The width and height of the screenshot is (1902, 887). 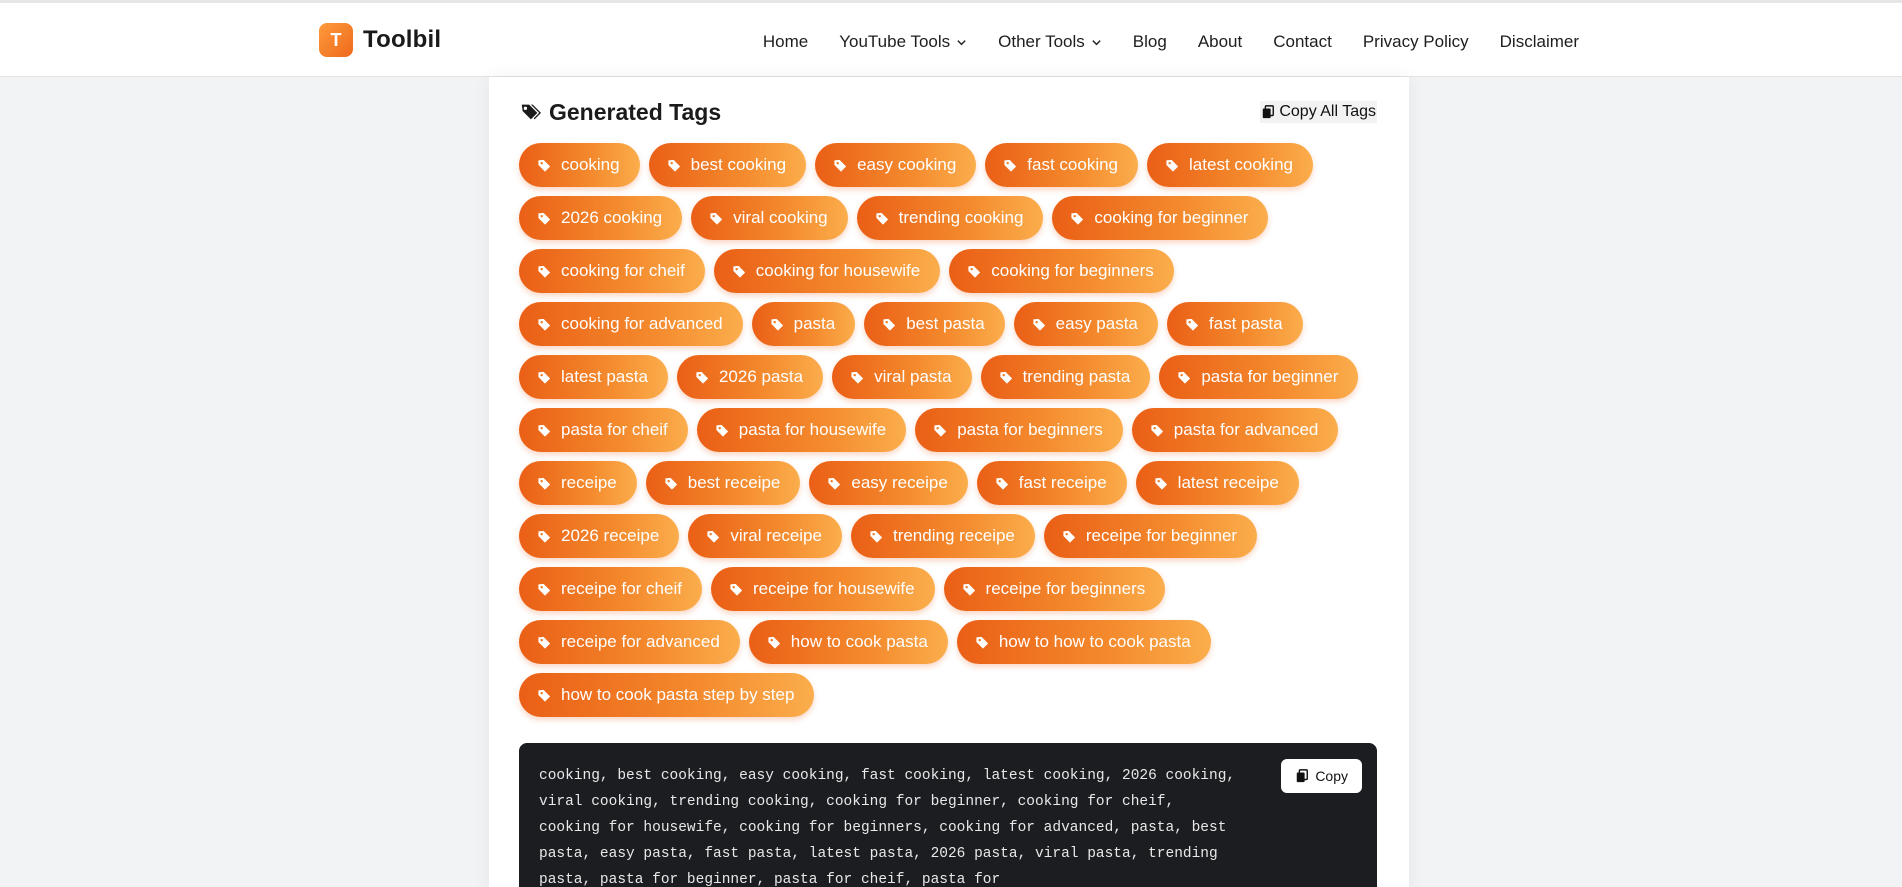 I want to click on tag-chip: 2026 receipe, so click(x=599, y=536).